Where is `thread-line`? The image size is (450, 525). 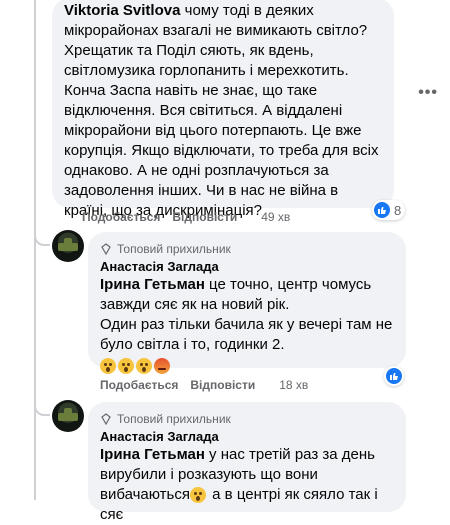
thread-line is located at coordinates (35, 250).